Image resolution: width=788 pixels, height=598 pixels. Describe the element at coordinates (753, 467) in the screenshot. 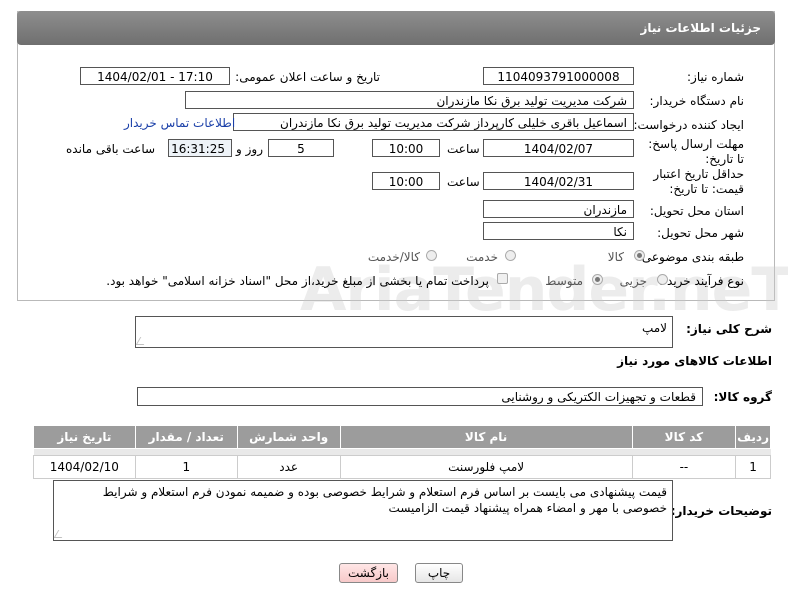

I see `cell-row-number: 1` at that location.